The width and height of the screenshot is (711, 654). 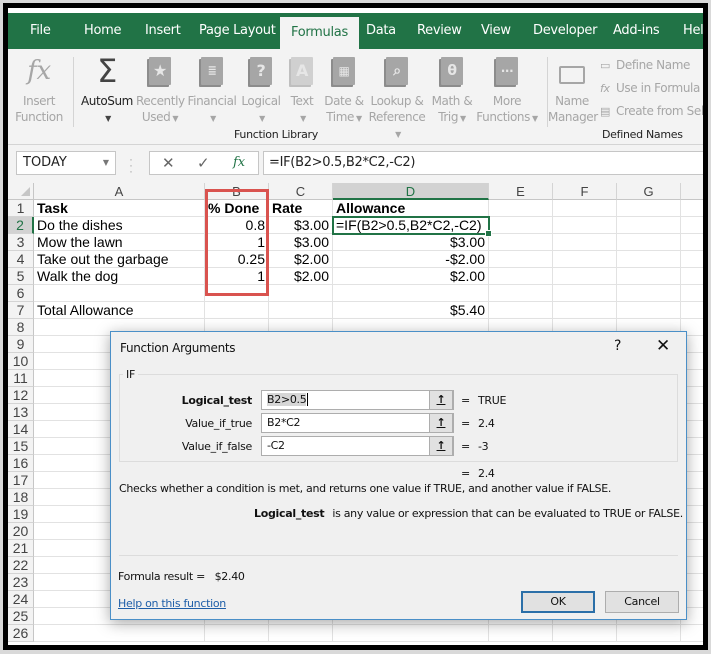 I want to click on cell-c3: $3.00, so click(x=301, y=242).